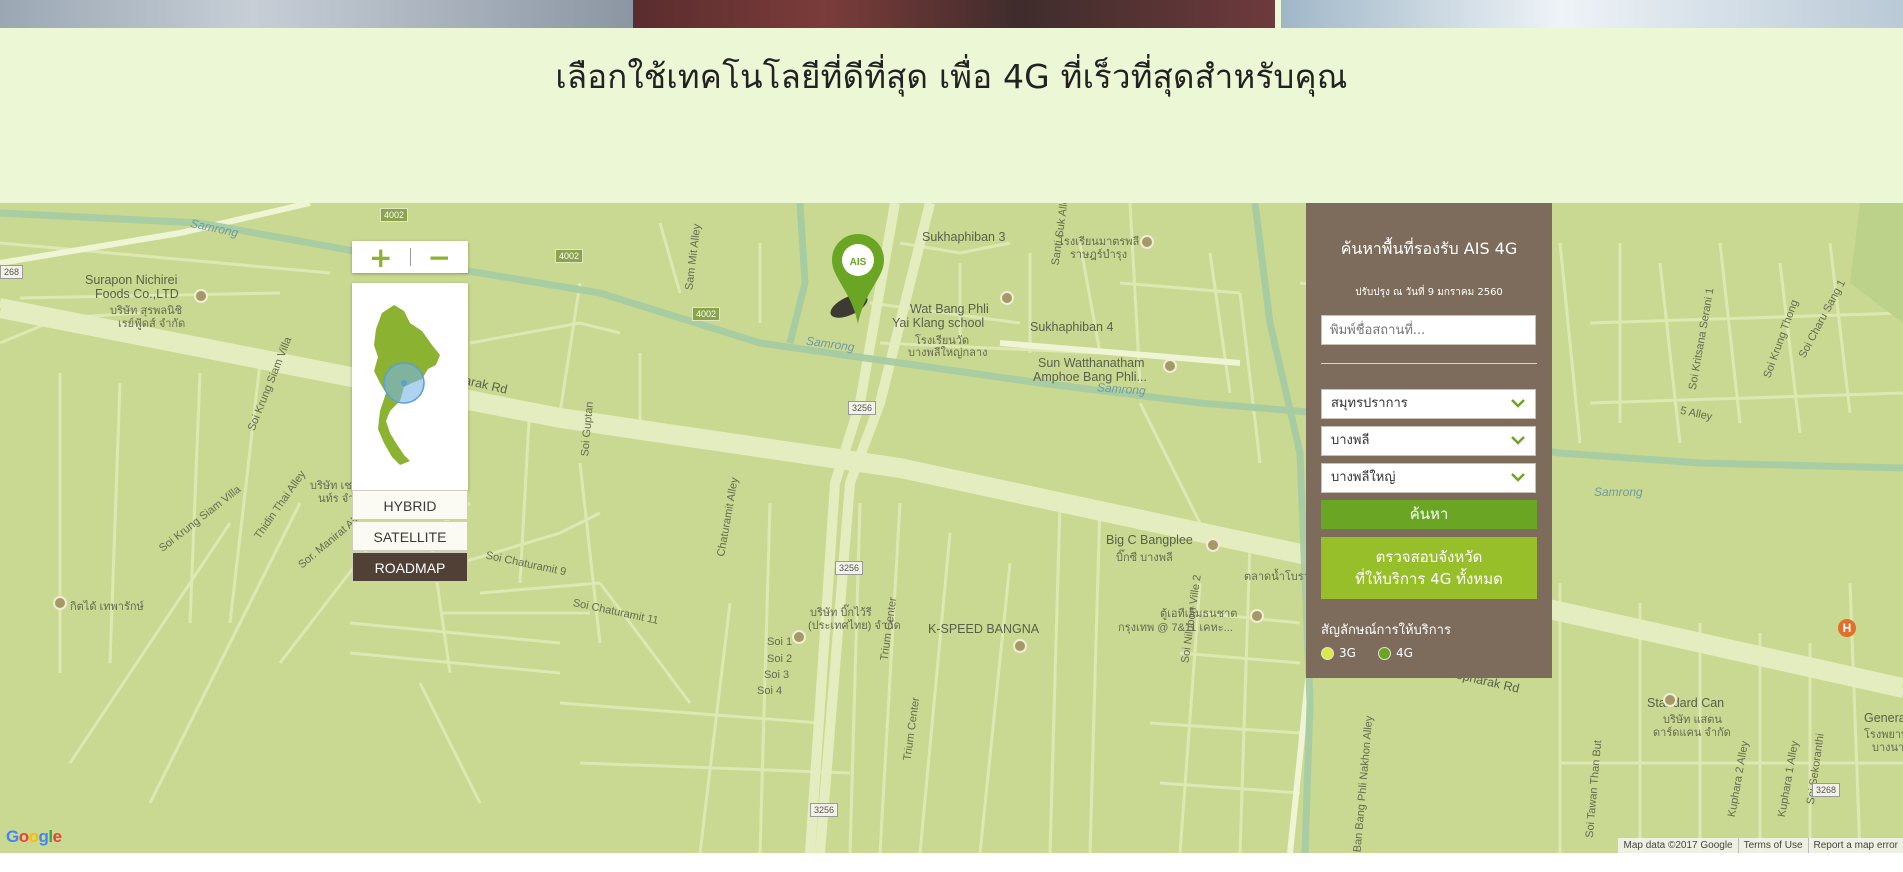  What do you see at coordinates (780, 642) in the screenshot?
I see `street-label: Soi 1` at bounding box center [780, 642].